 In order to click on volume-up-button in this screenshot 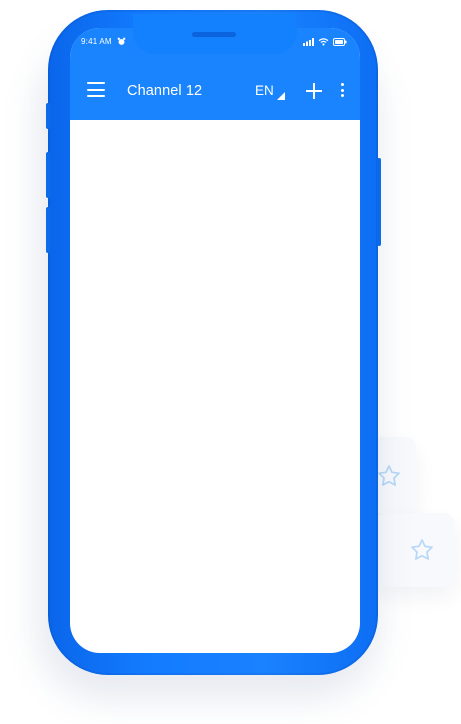, I will do `click(48, 175)`.